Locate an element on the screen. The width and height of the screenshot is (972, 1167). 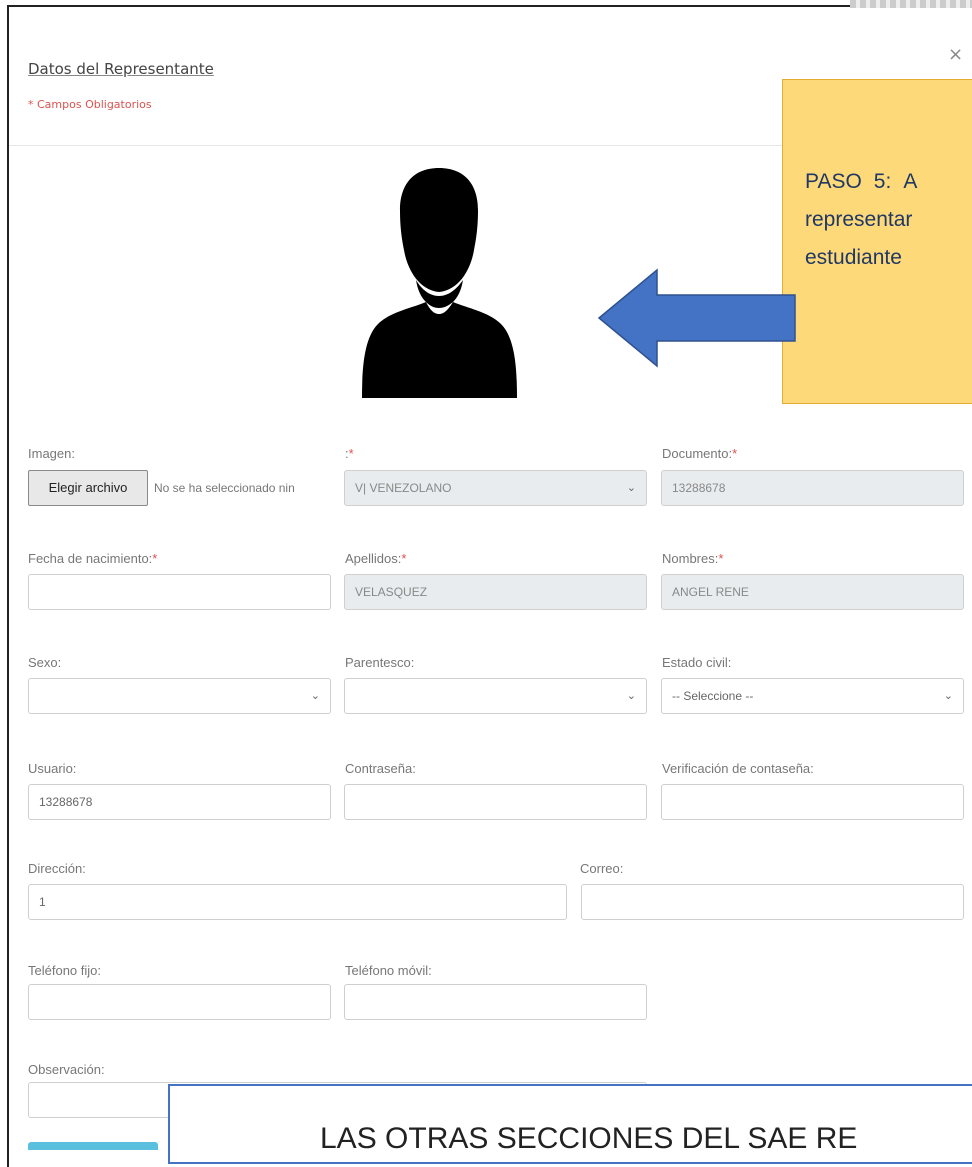
direccion-label: Dirección: is located at coordinates (57, 868).